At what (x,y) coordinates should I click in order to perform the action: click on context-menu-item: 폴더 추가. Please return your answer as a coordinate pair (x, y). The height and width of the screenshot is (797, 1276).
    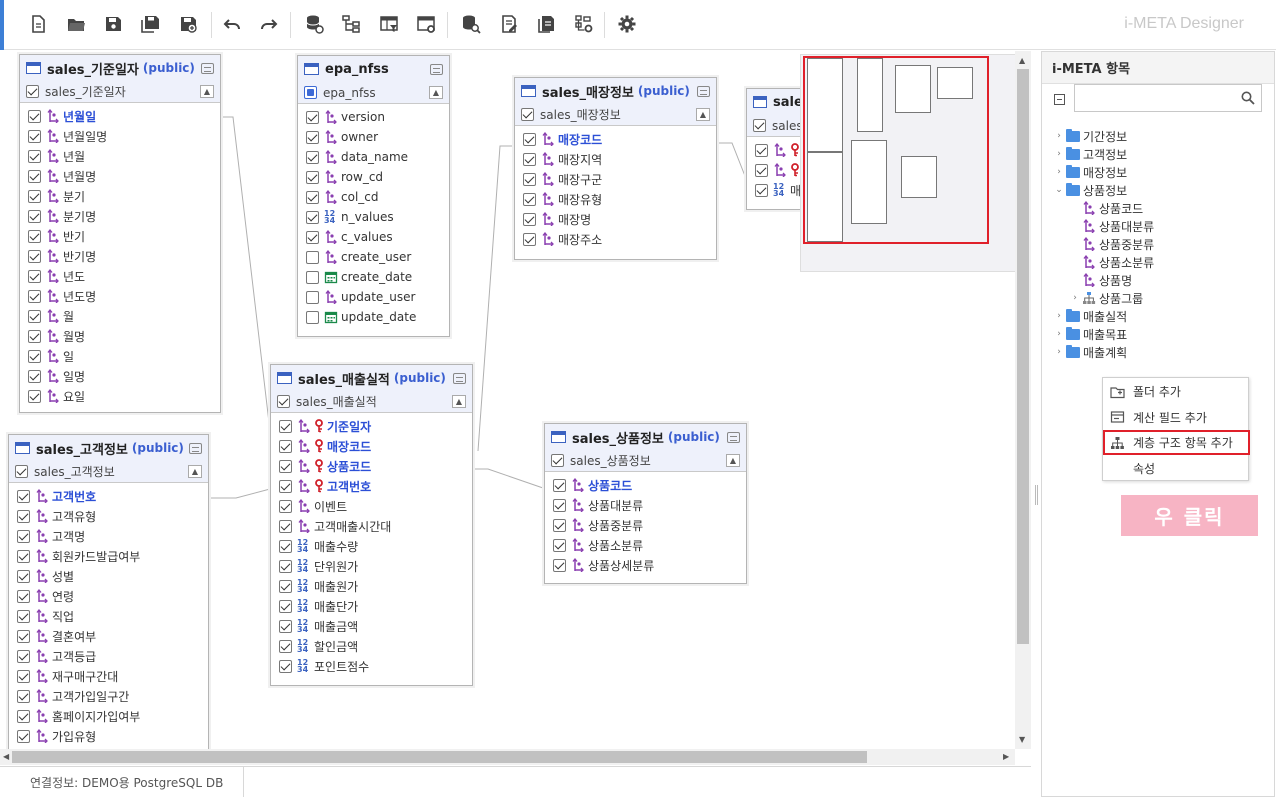
    Looking at the image, I should click on (1176, 391).